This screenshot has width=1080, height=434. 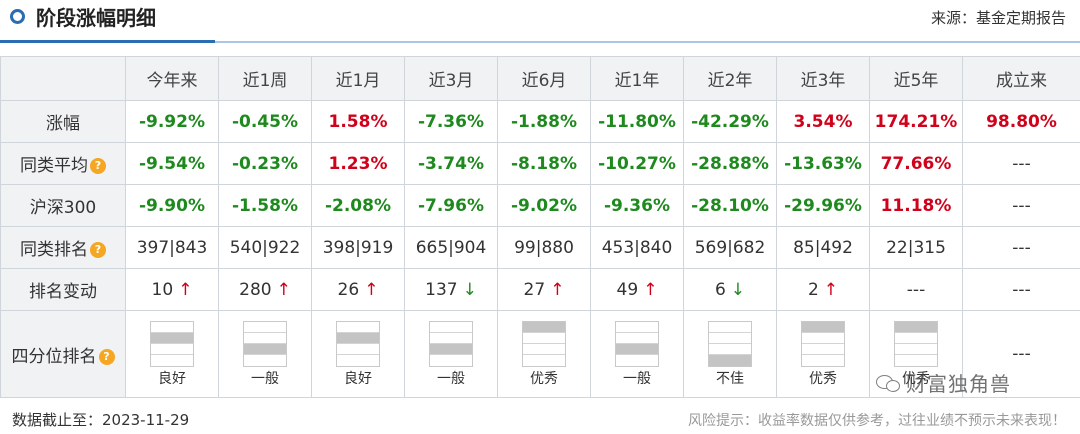 I want to click on data-source: 来源：基金定期报告, so click(x=998, y=18).